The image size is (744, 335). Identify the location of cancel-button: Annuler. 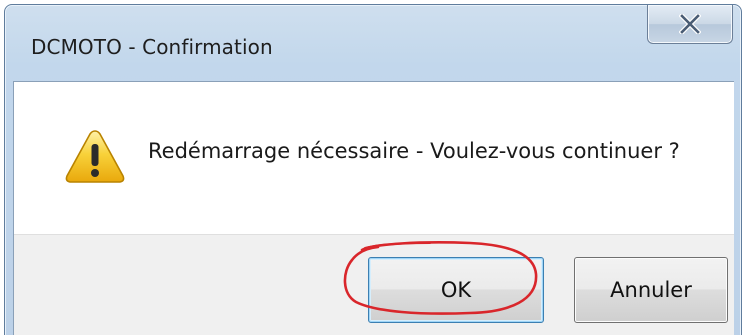
(651, 290).